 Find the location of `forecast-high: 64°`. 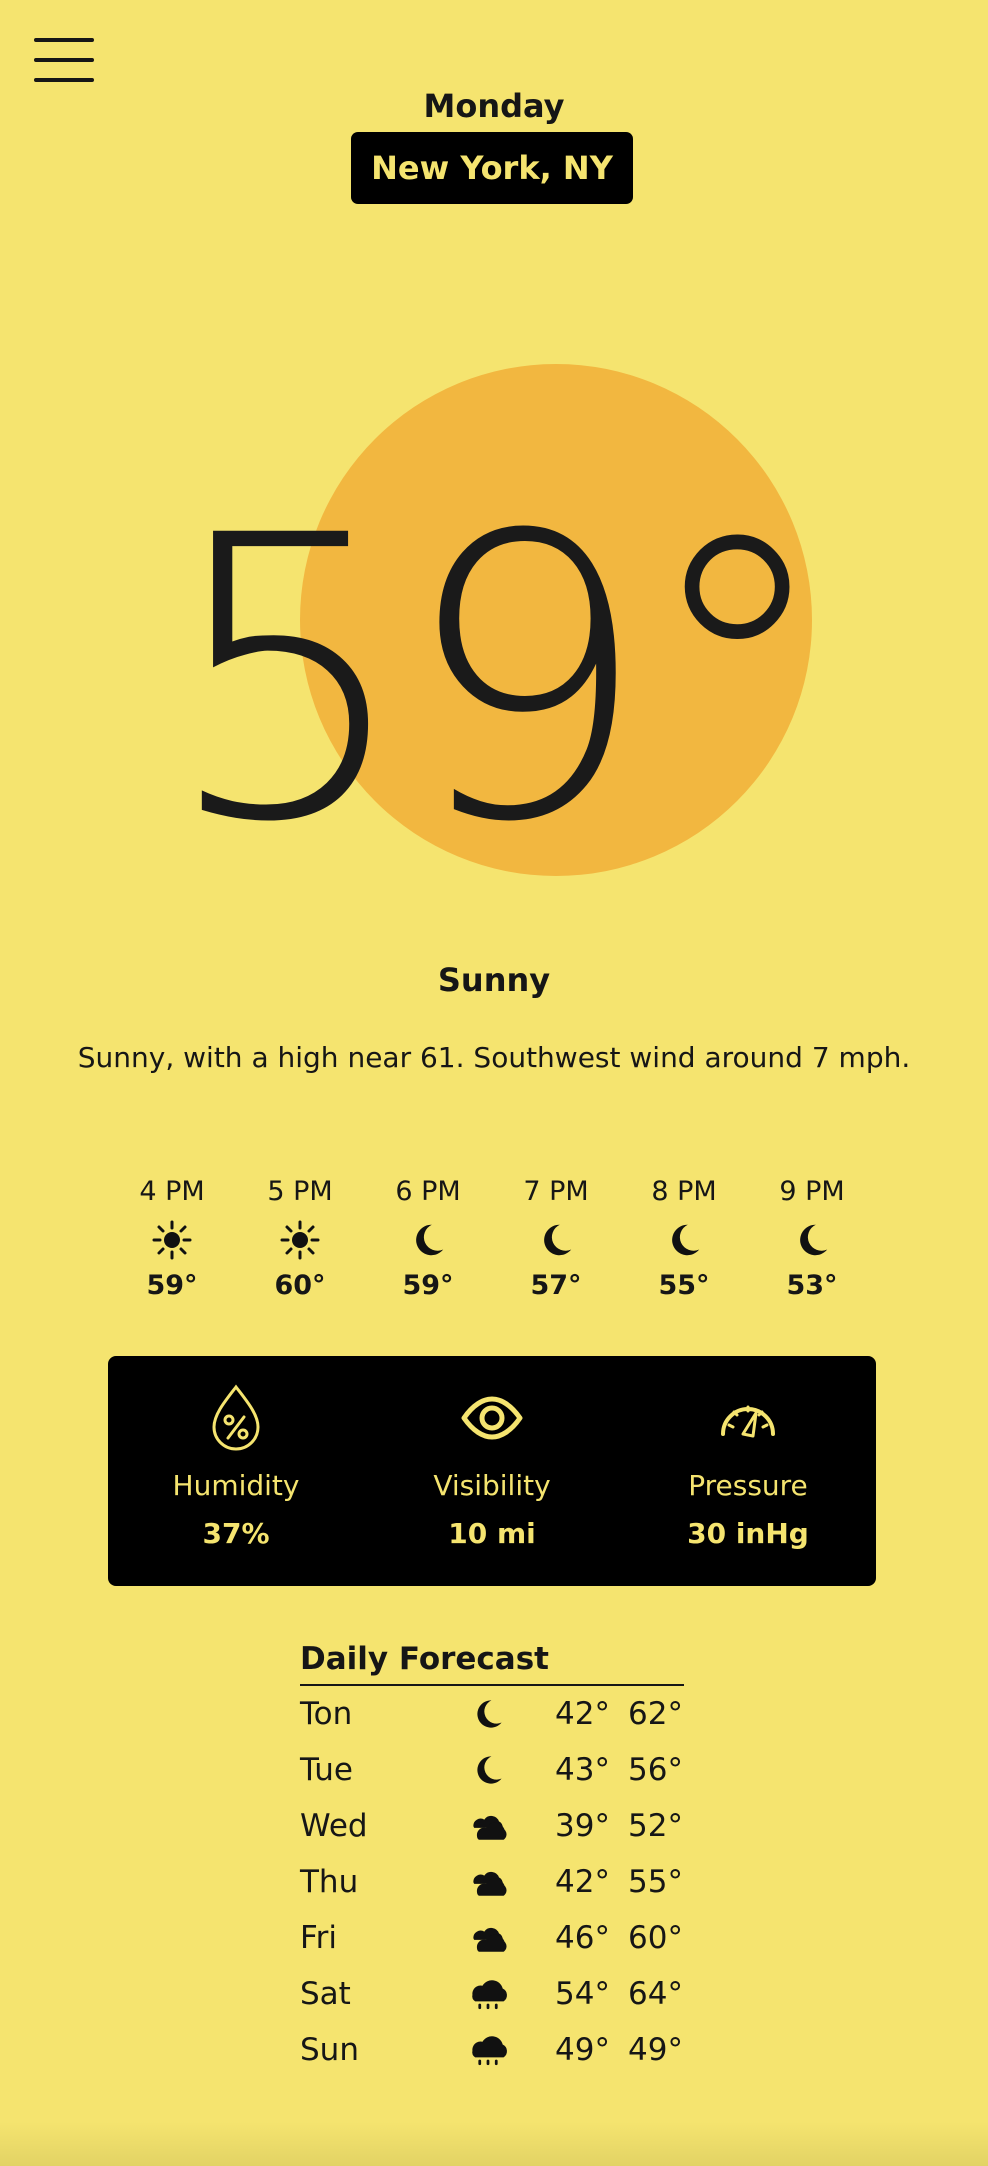

forecast-high: 64° is located at coordinates (655, 1994).